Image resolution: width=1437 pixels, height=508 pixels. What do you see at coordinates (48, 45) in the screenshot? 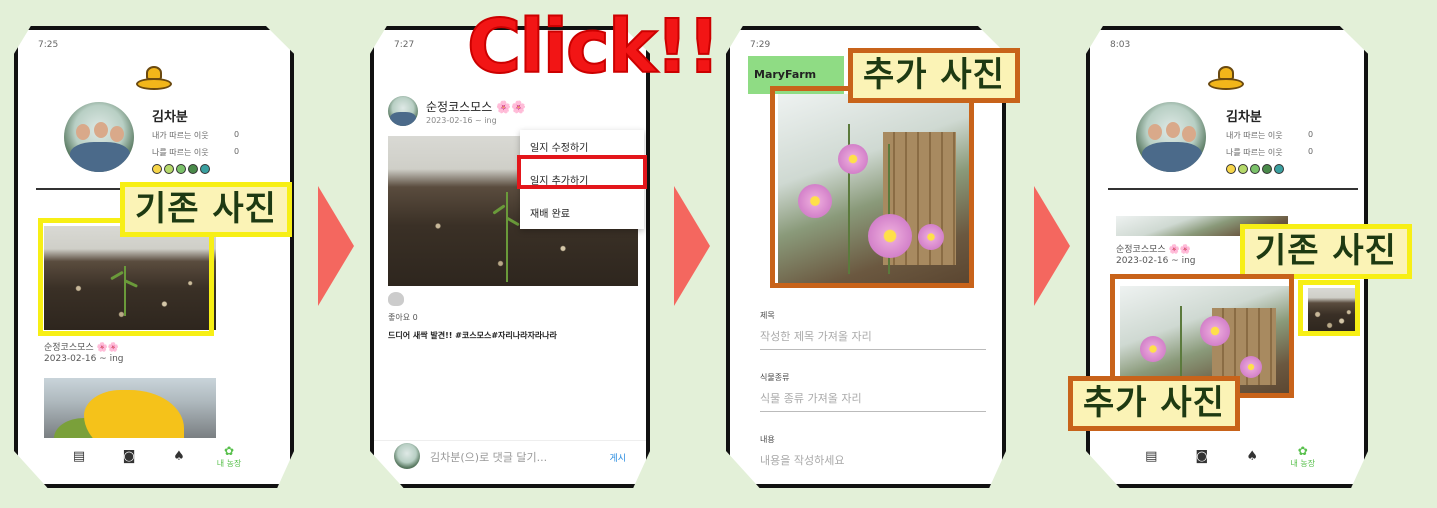
I see `status-time: 7:25` at bounding box center [48, 45].